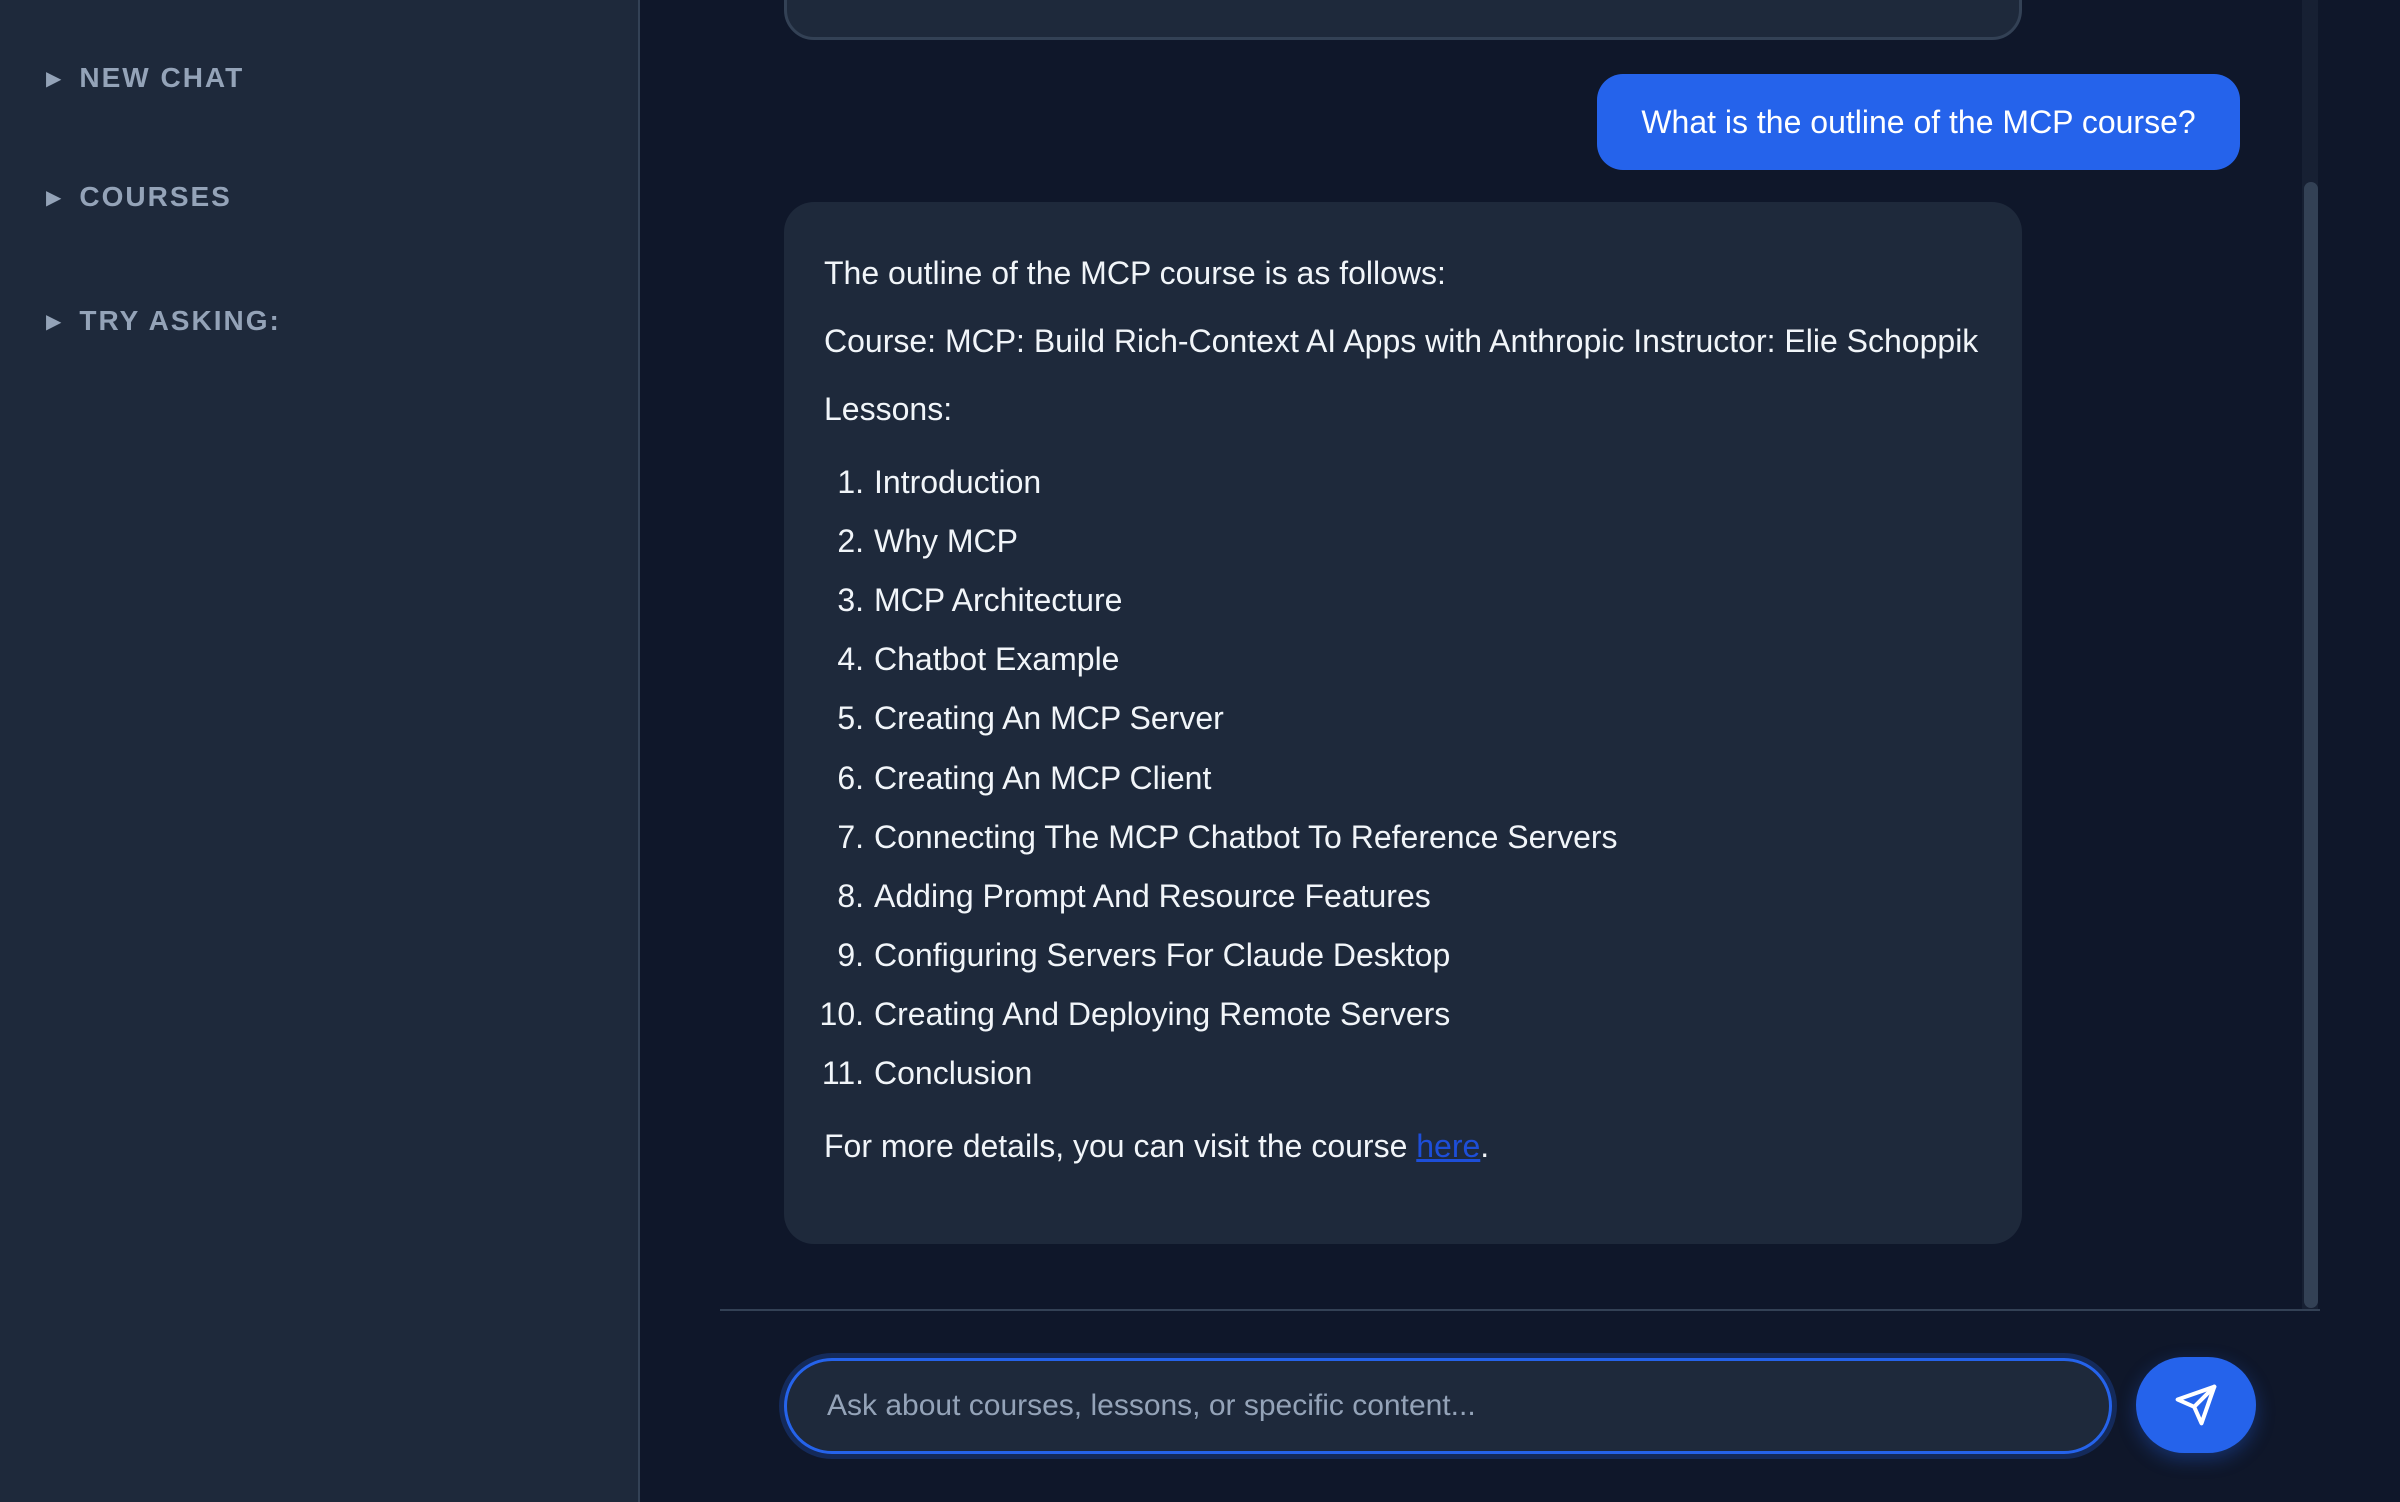 The width and height of the screenshot is (2400, 1502). Describe the element at coordinates (180, 320) in the screenshot. I see `sidebar-item-label: TRY ASKING:` at that location.